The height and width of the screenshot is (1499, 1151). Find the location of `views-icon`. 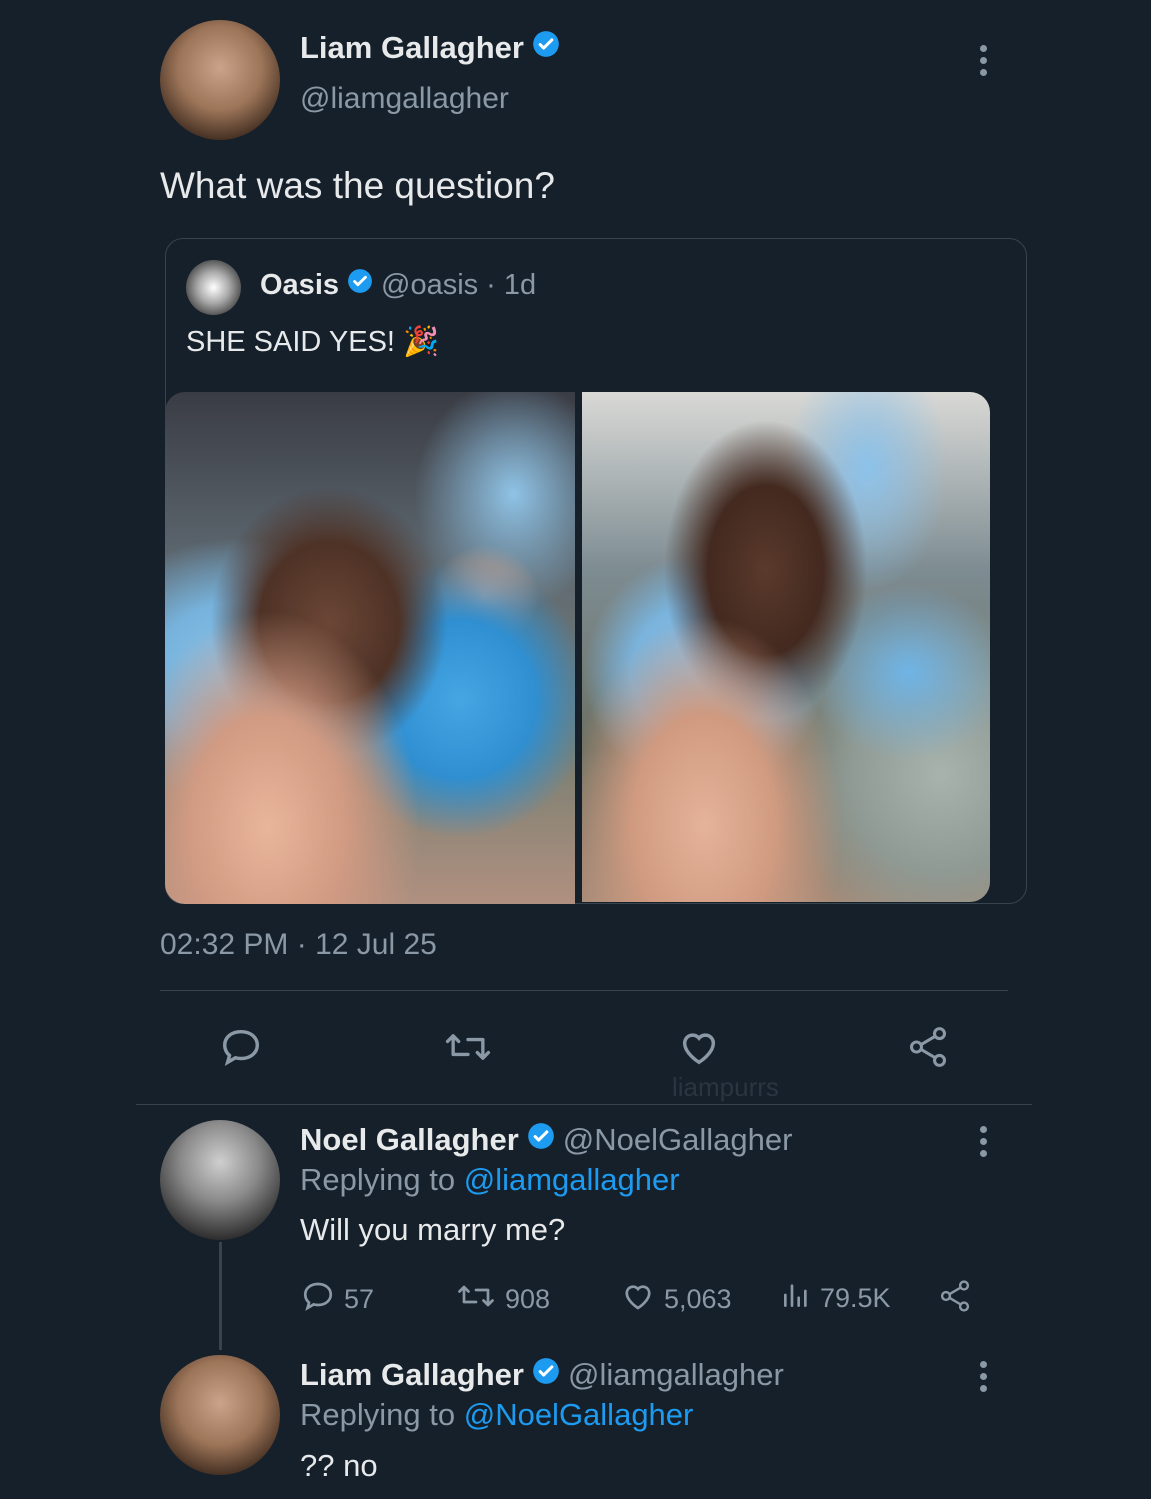

views-icon is located at coordinates (796, 1298).